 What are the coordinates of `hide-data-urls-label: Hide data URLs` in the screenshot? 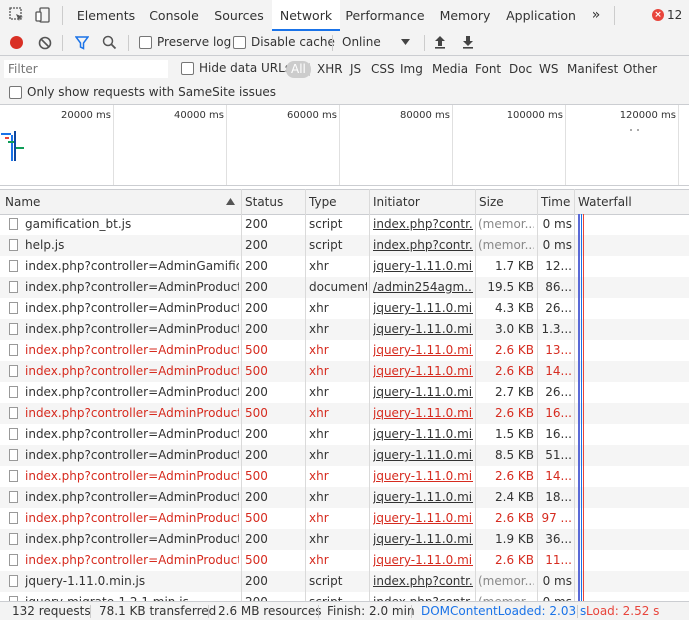 It's located at (245, 68).